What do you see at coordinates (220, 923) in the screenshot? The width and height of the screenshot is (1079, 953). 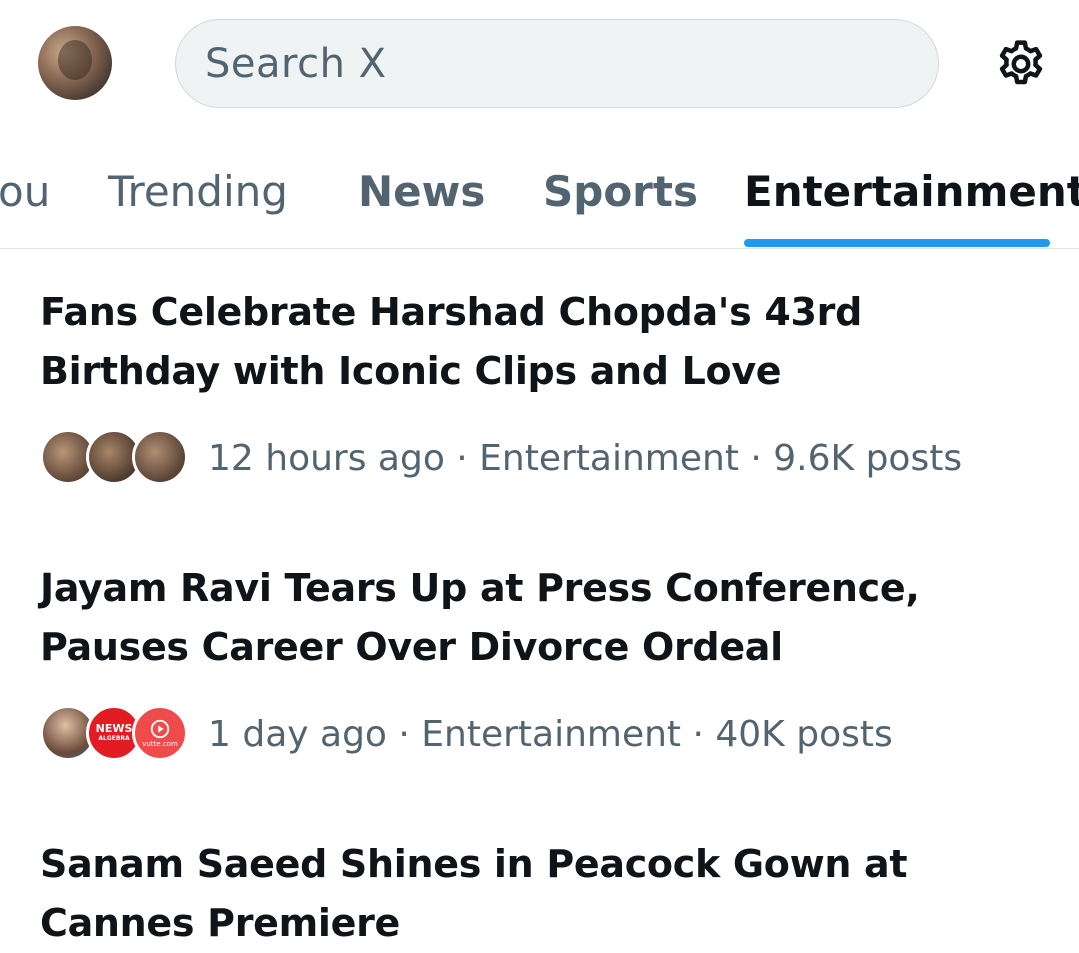 I see `trend-title-line: Cannes Premiere` at bounding box center [220, 923].